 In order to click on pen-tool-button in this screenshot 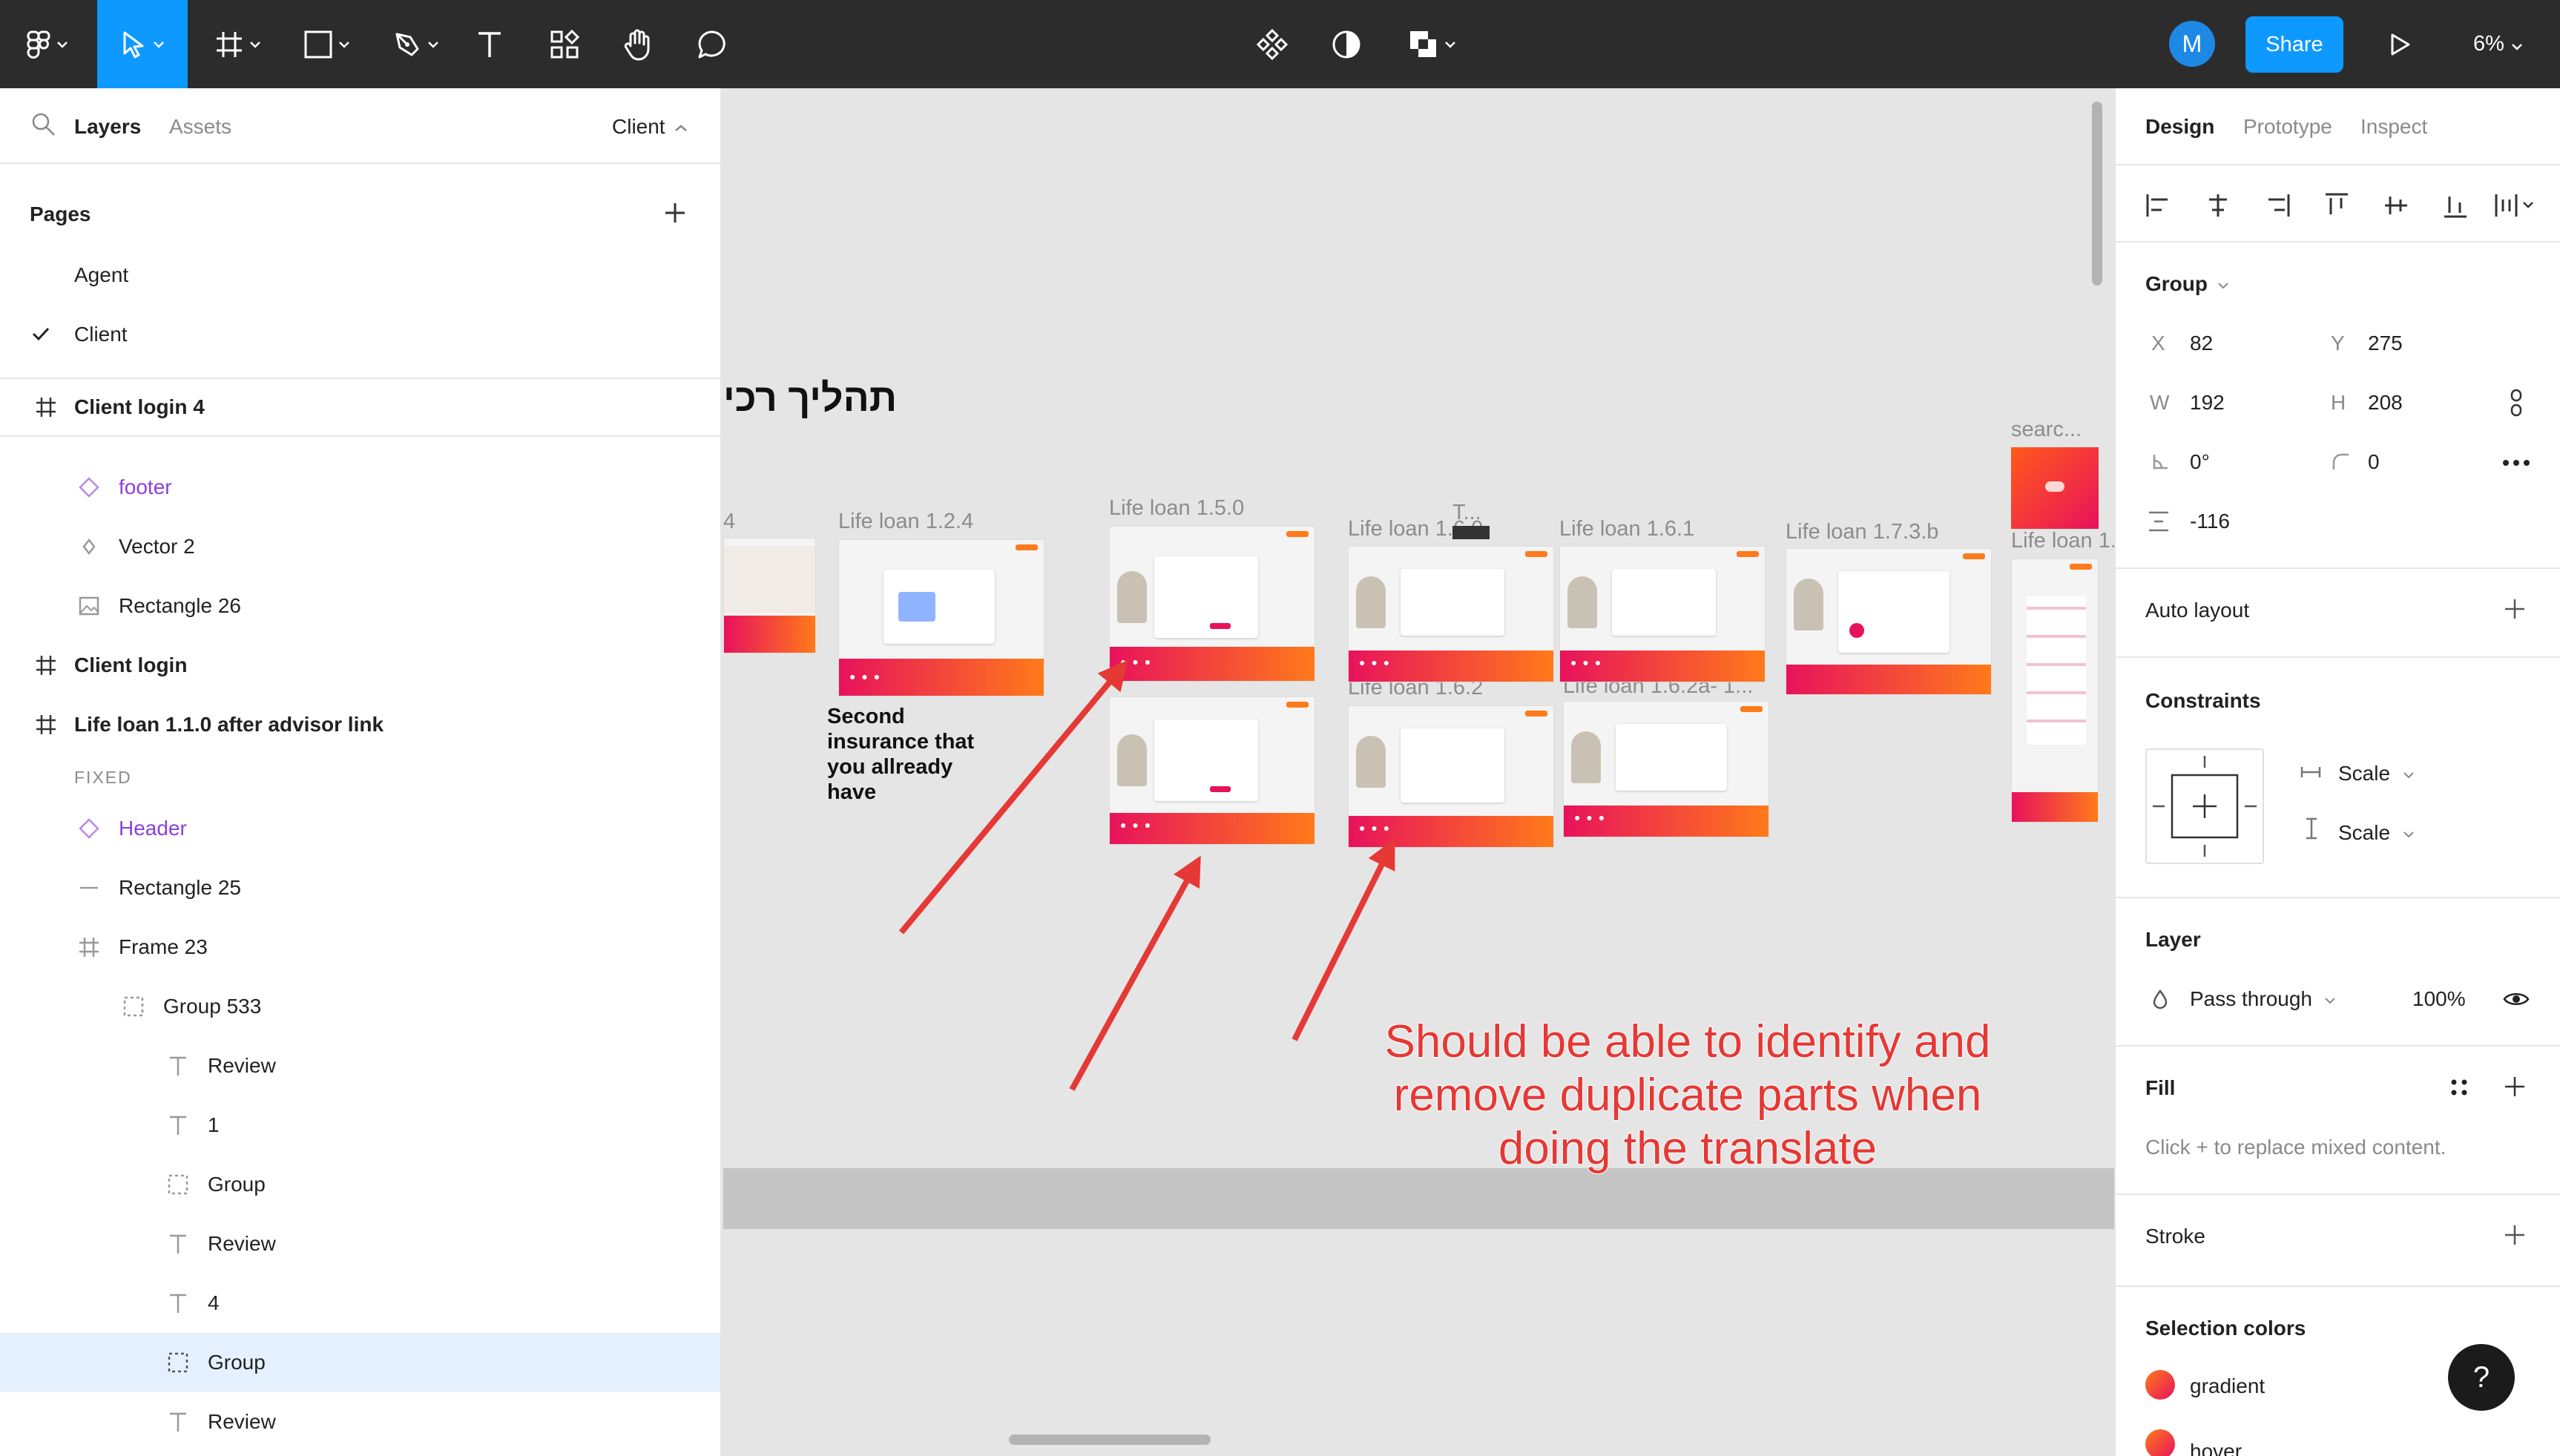, I will do `click(416, 44)`.